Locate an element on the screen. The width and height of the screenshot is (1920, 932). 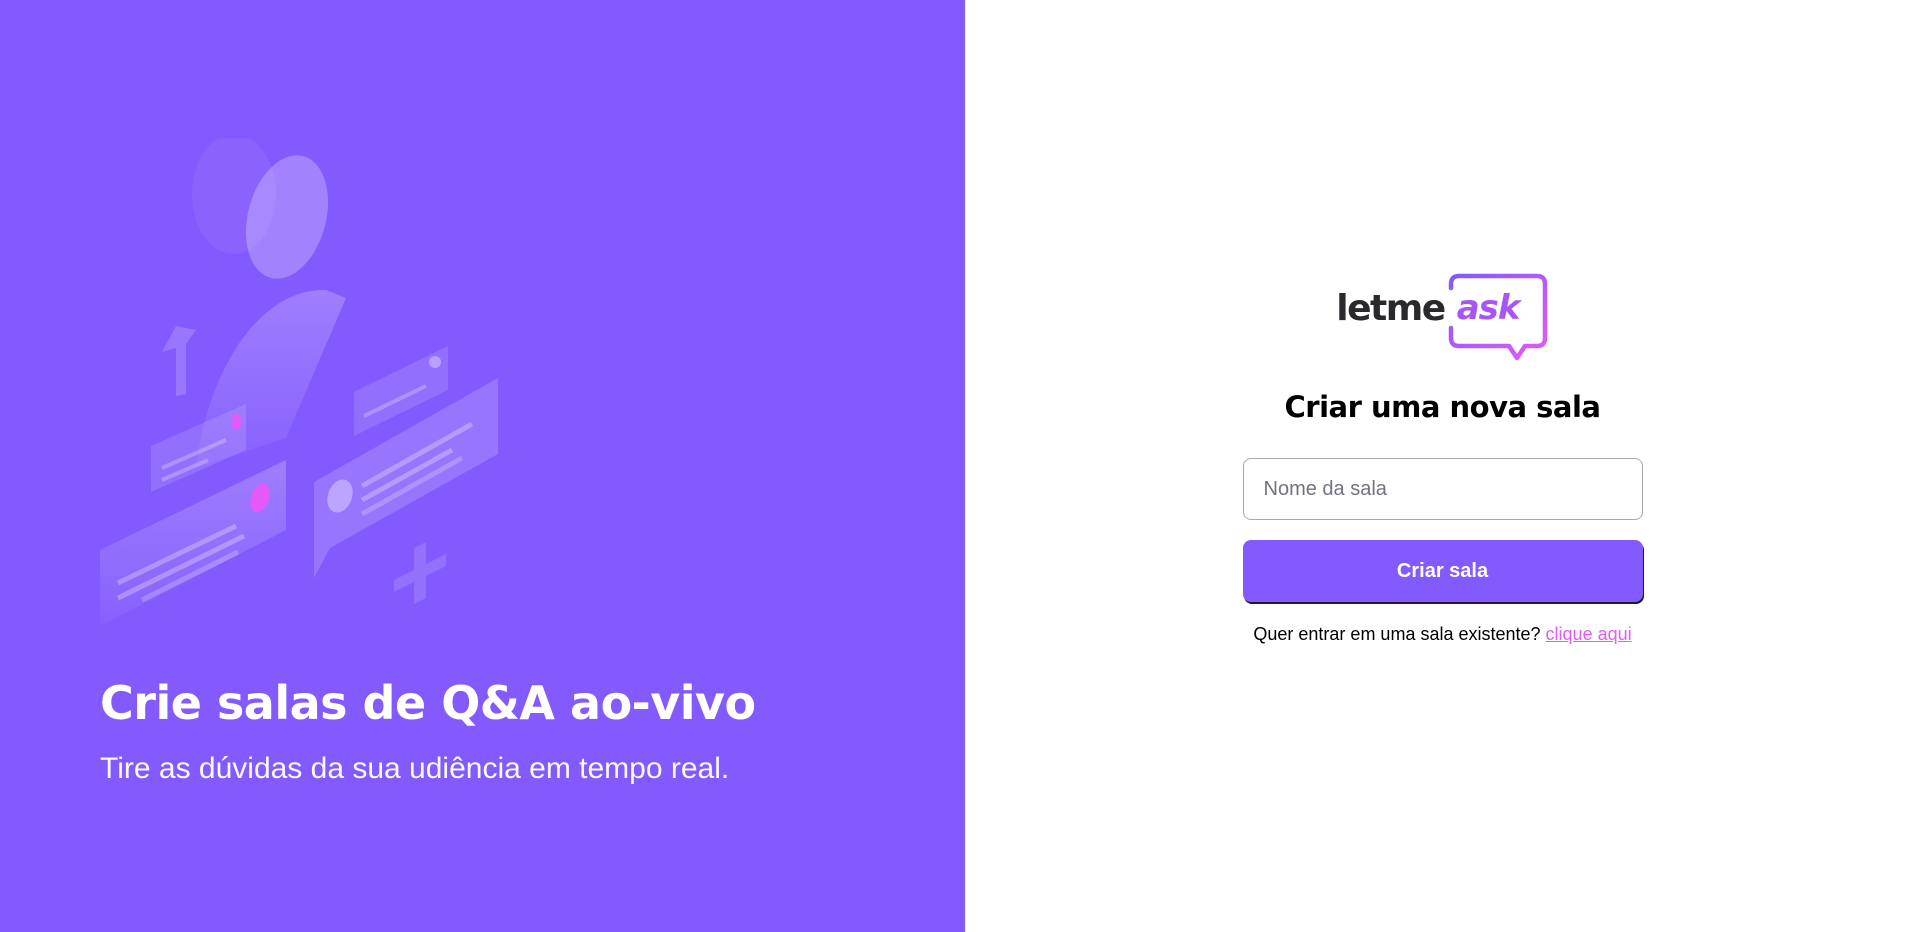
qa-illustration is located at coordinates (299, 382).